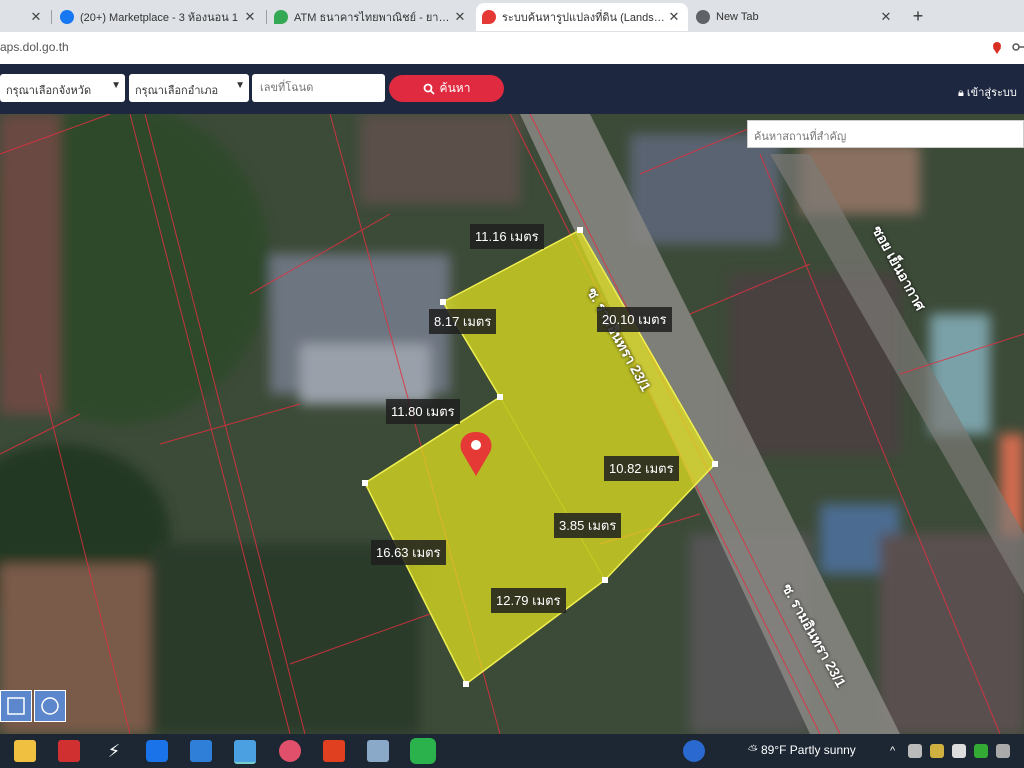 The height and width of the screenshot is (768, 1024). I want to click on measurement-label: 3.85 เมตร, so click(588, 525).